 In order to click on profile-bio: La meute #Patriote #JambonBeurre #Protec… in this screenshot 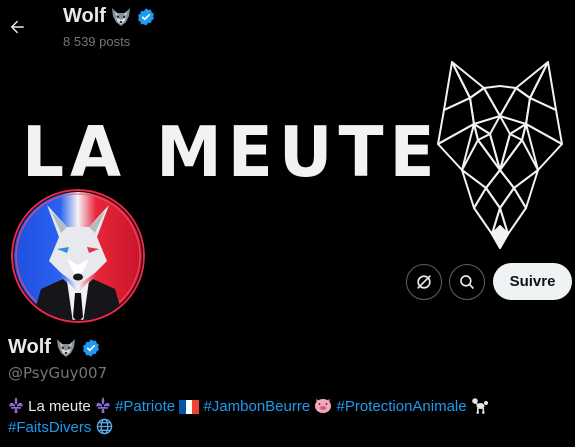, I will do `click(288, 417)`.